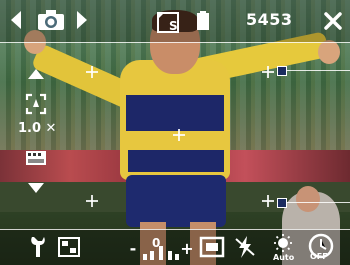  What do you see at coordinates (37, 128) in the screenshot?
I see `zoom-level: 1.0 ✕` at bounding box center [37, 128].